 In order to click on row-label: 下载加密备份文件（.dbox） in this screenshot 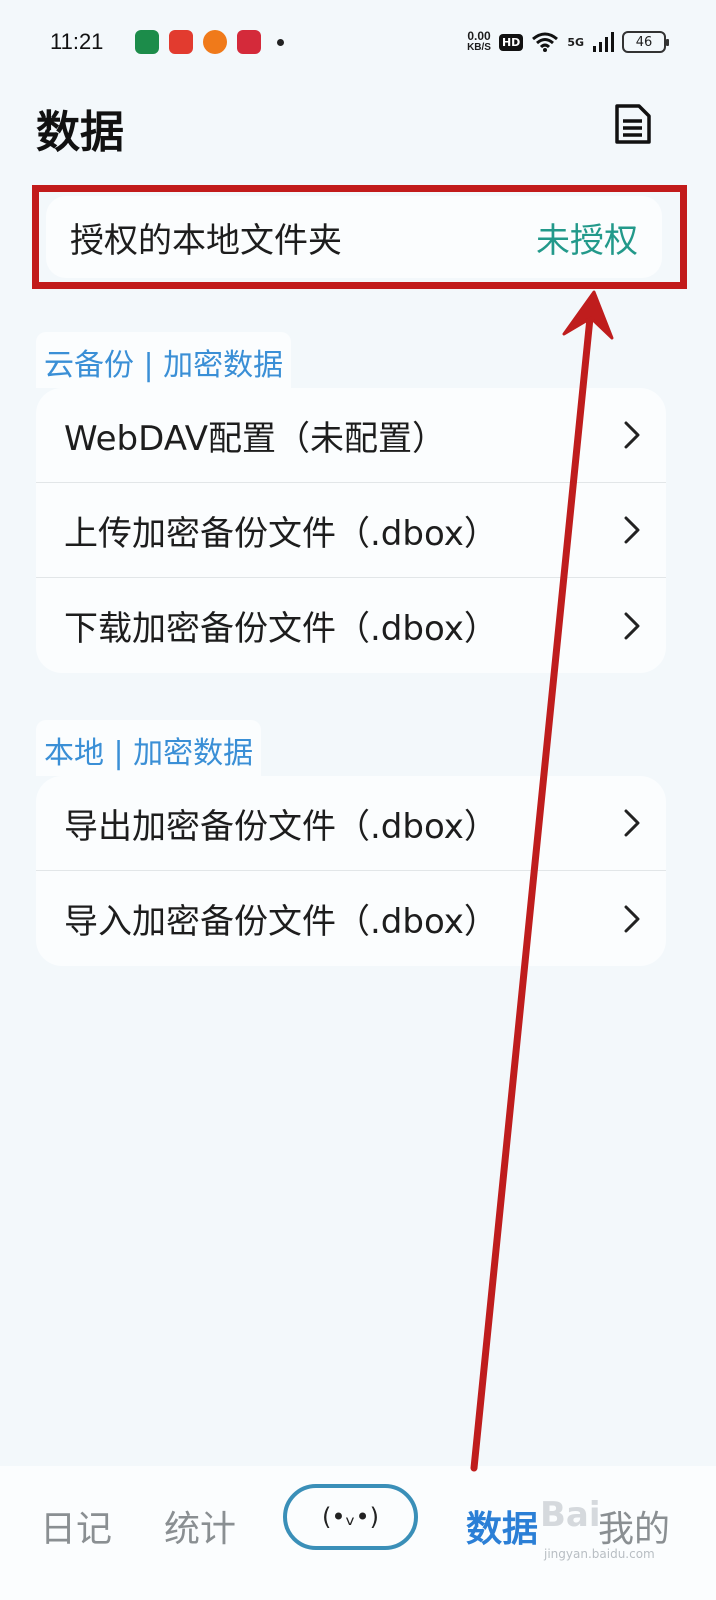, I will do `click(281, 629)`.